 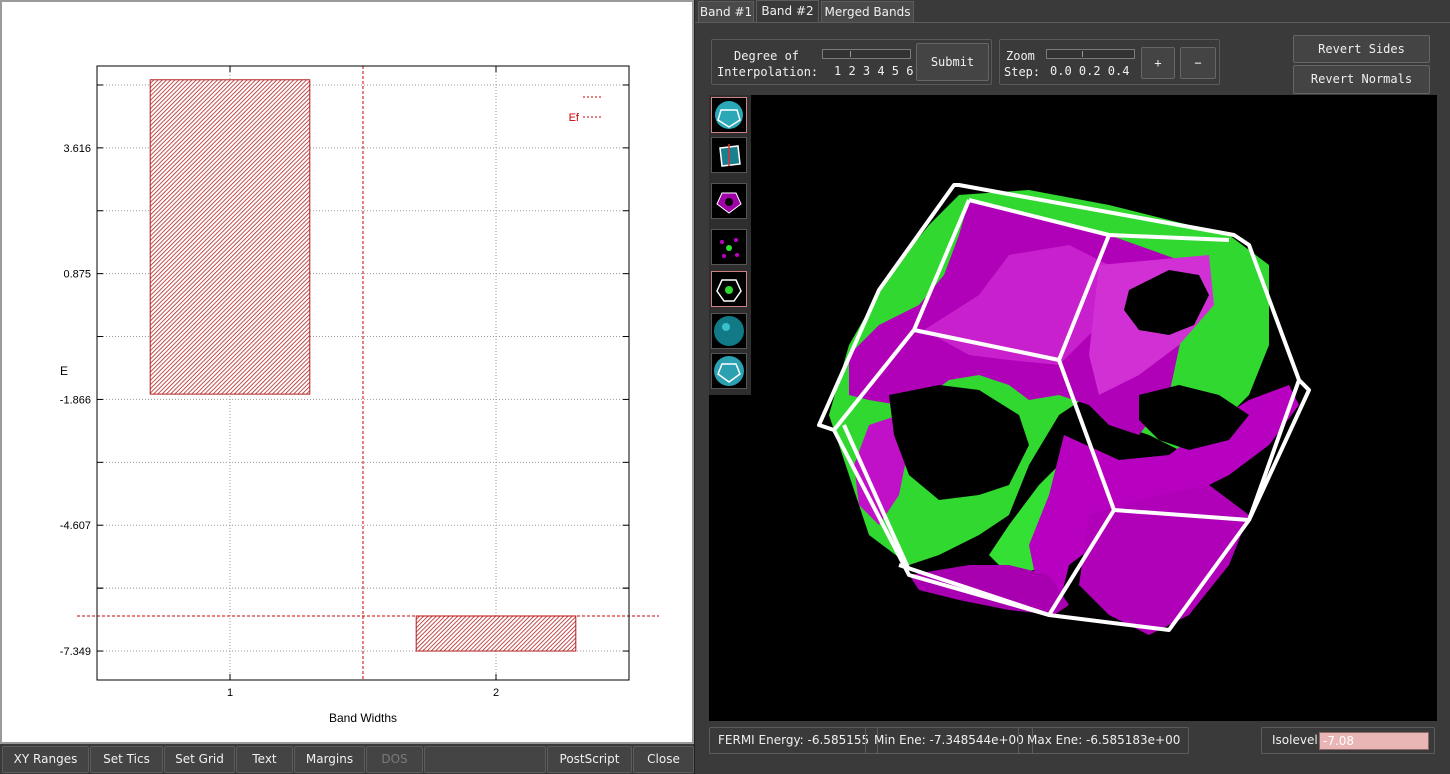 I want to click on postscript-button: PostScript, so click(x=589, y=759).